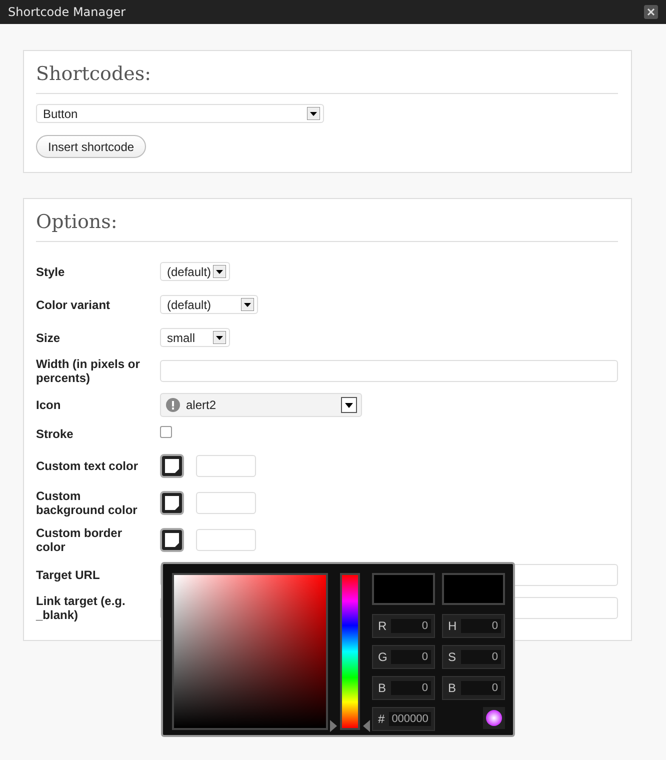 Image resolution: width=666 pixels, height=760 pixels. What do you see at coordinates (473, 626) in the screenshot?
I see `channel-field: H 0` at bounding box center [473, 626].